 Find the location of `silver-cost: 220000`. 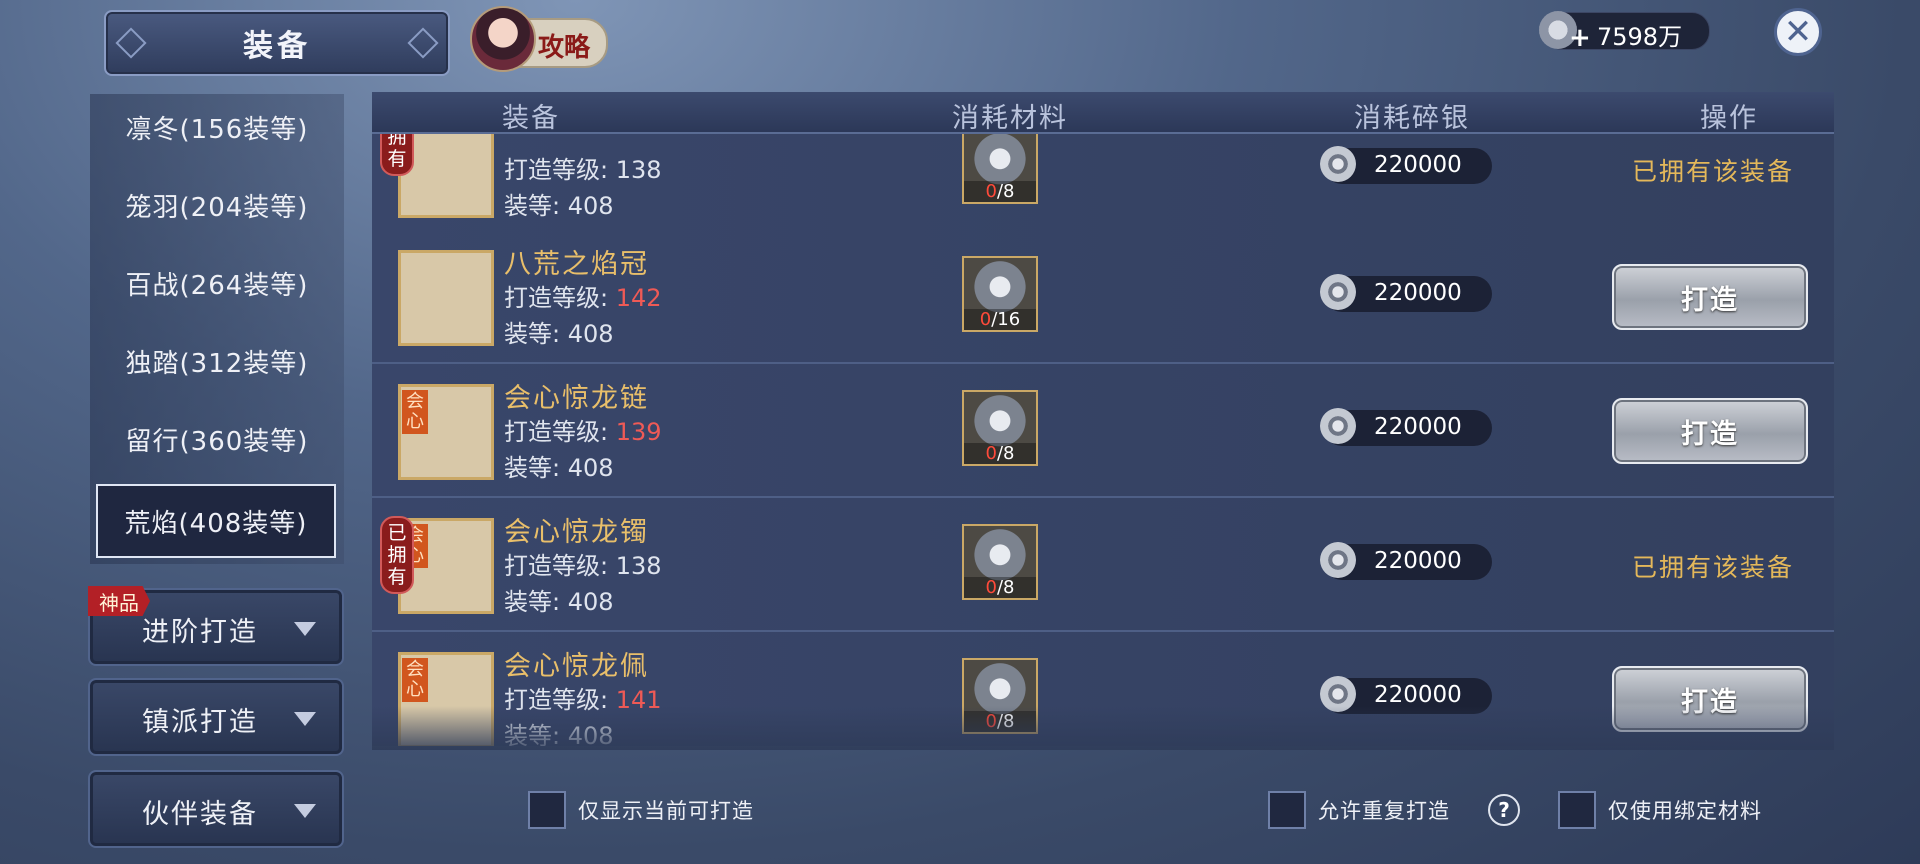

silver-cost: 220000 is located at coordinates (1406, 427).